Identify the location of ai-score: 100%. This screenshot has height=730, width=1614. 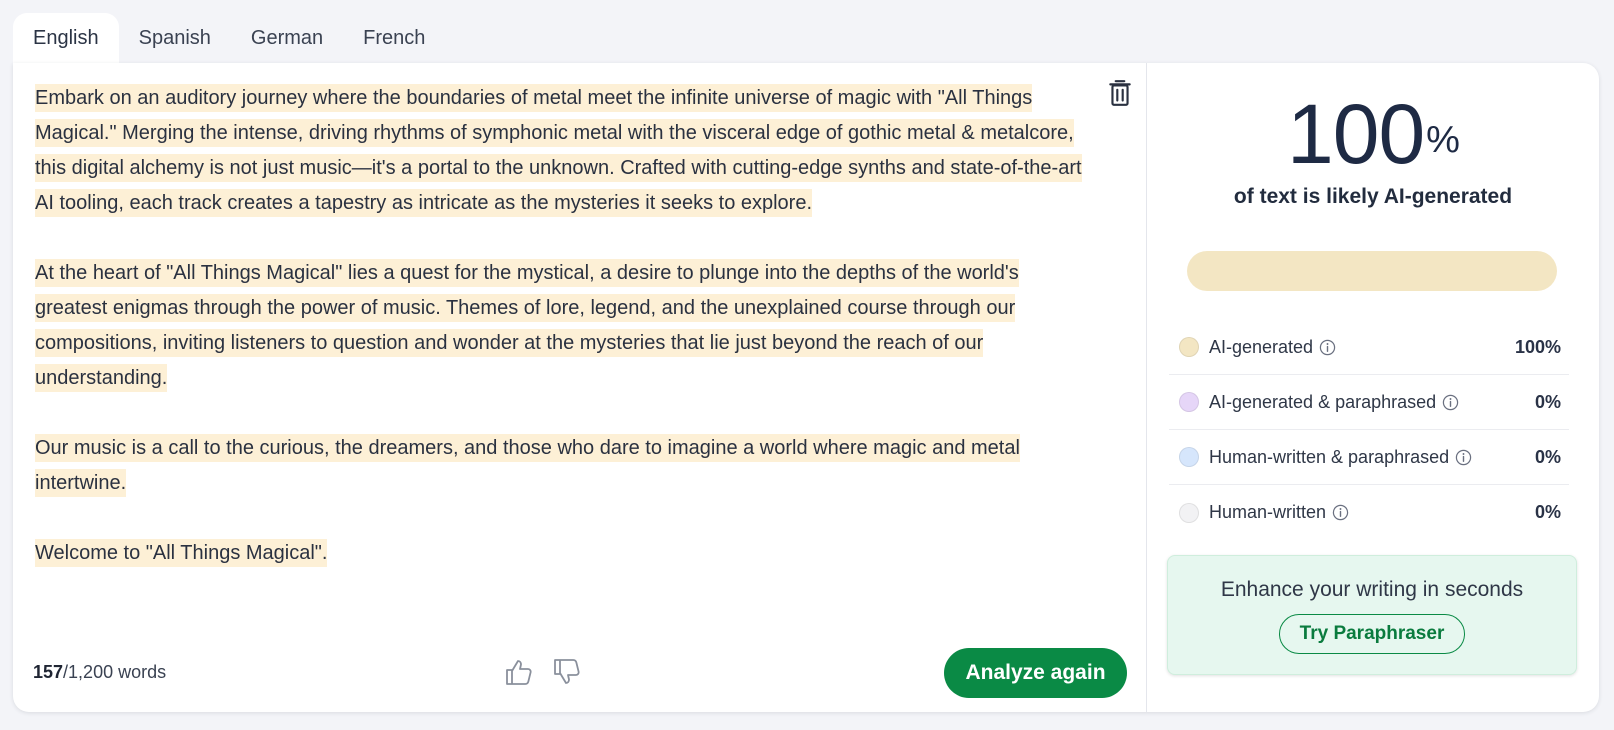
(1373, 134).